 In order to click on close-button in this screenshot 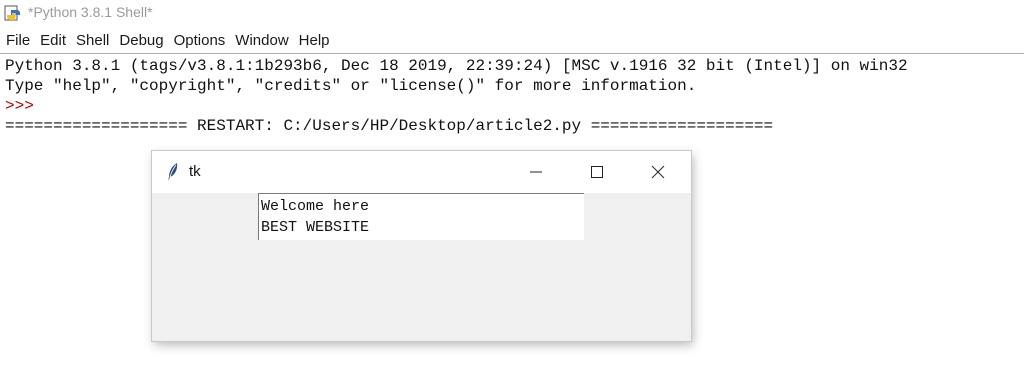, I will do `click(658, 172)`.